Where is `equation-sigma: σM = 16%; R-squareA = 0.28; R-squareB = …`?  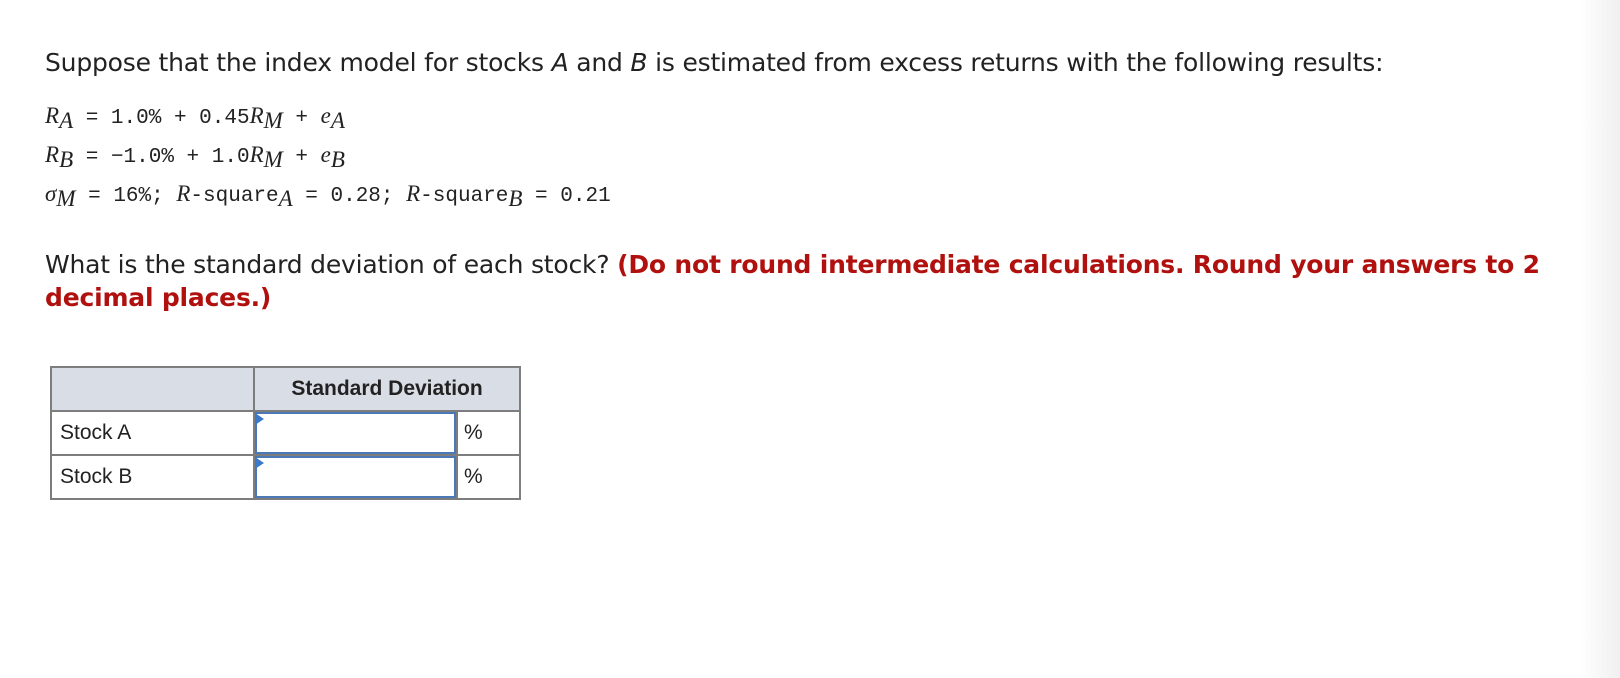
equation-sigma: σM = 16%; R-squareA = 0.28; R-squareB = … is located at coordinates (328, 196).